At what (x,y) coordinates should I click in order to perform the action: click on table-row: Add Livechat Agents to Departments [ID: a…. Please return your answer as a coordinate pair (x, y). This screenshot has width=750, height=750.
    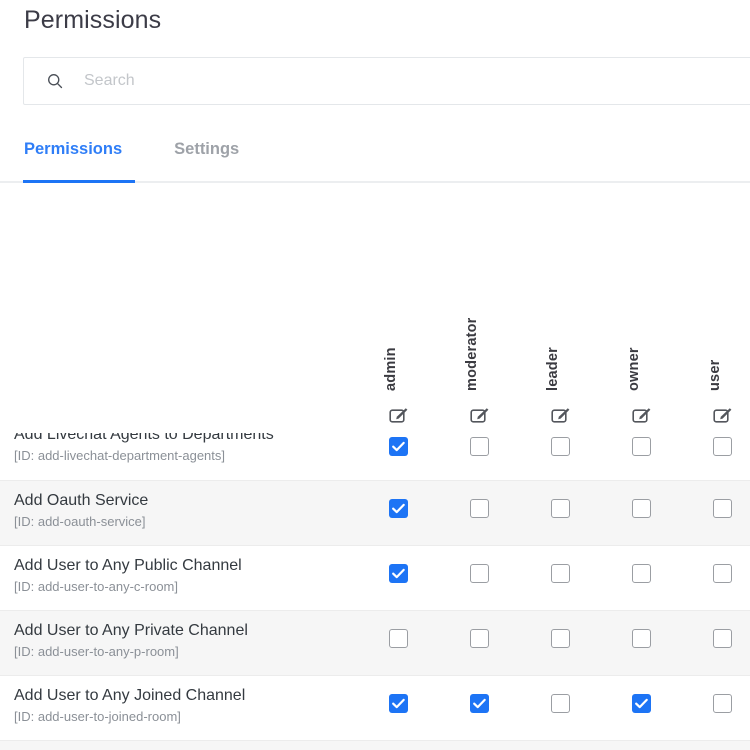
    Looking at the image, I should click on (375, 456).